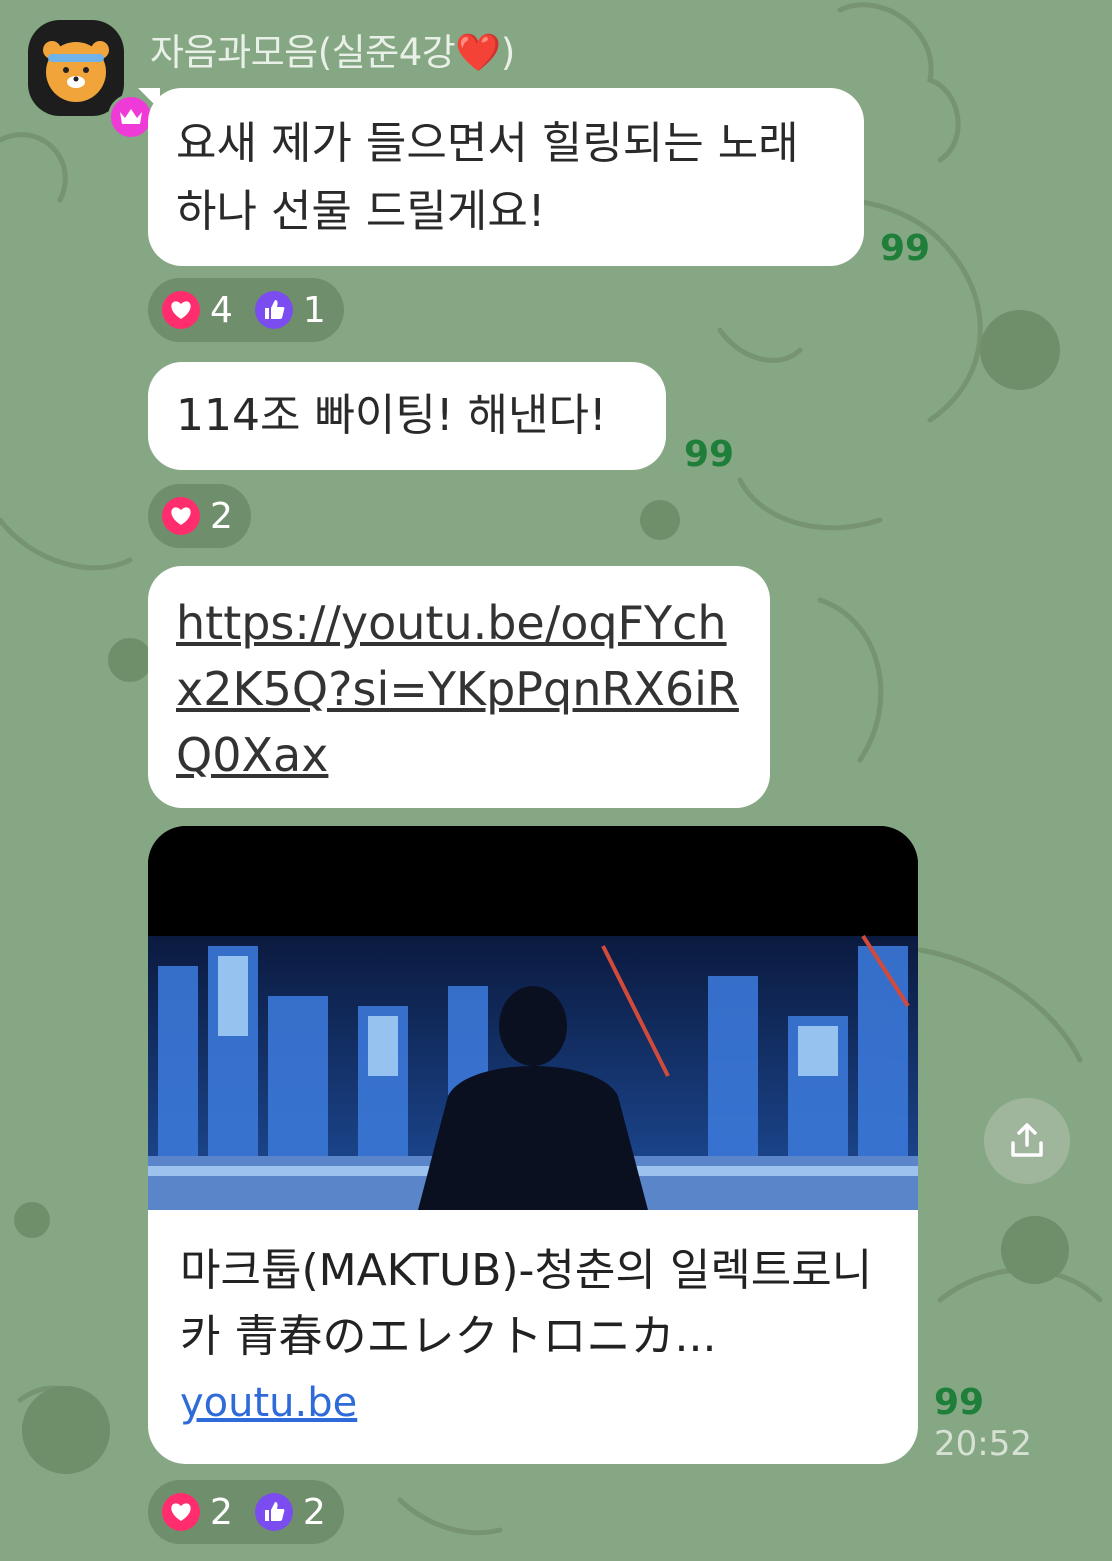  I want to click on reaction-bar: 2 2, so click(246, 1512).